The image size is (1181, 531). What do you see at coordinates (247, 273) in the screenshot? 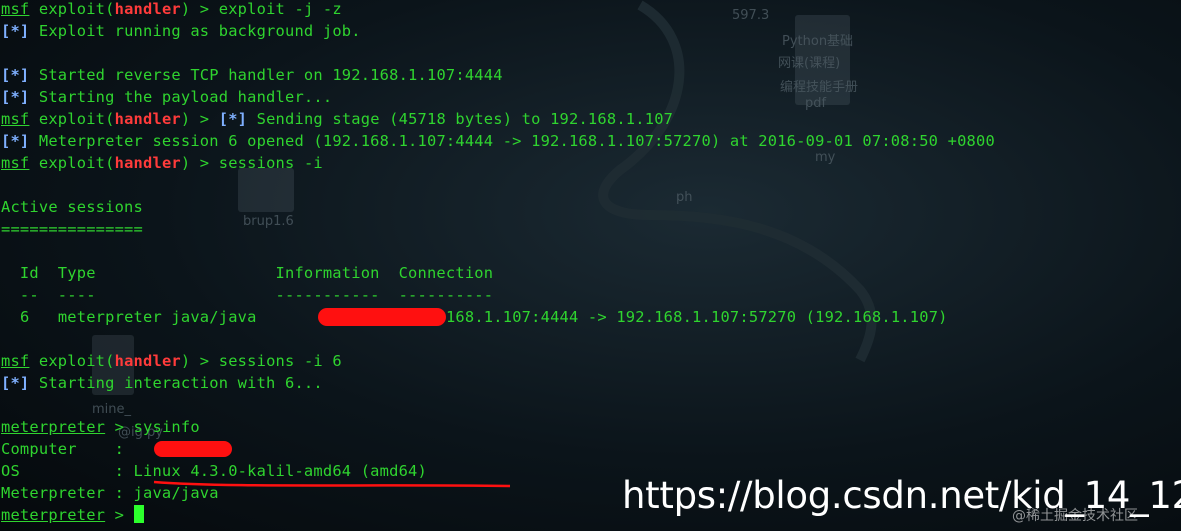
I see `table-header: Id Type Information Connection` at bounding box center [247, 273].